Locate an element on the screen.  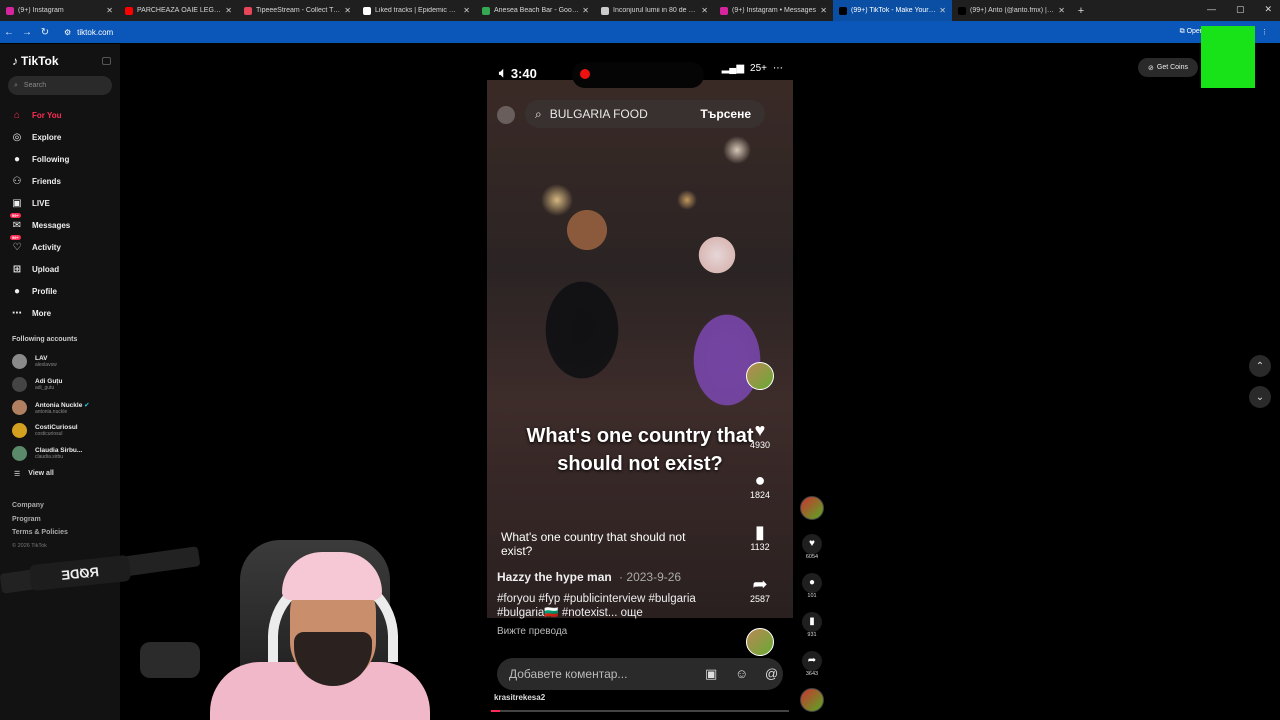
sidebar-item-label: Following is located at coordinates (51, 159).